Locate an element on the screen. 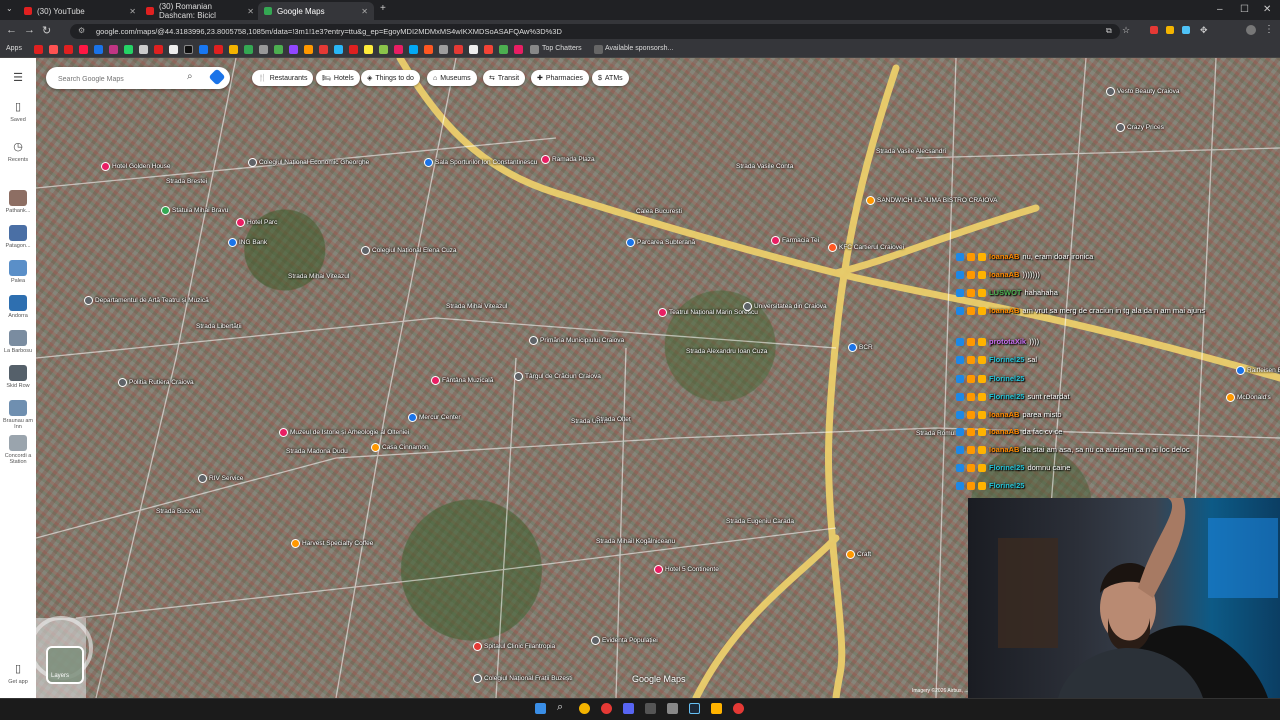 The height and width of the screenshot is (720, 1280). bookmark-star-icon: ☆ is located at coordinates (1126, 30).